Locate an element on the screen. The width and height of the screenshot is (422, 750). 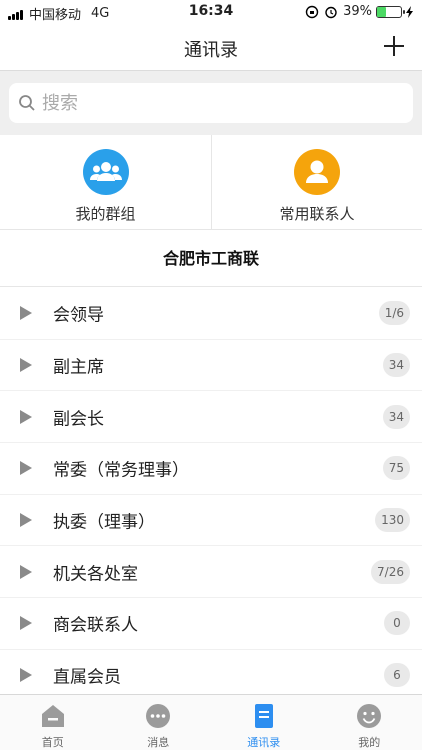
tab-messages: 消息 is located at coordinates (159, 722).